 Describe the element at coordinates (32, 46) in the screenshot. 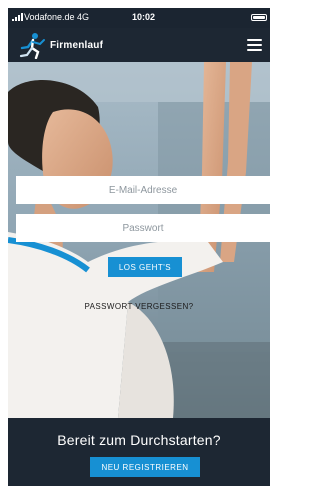

I see `running-person-icon` at that location.